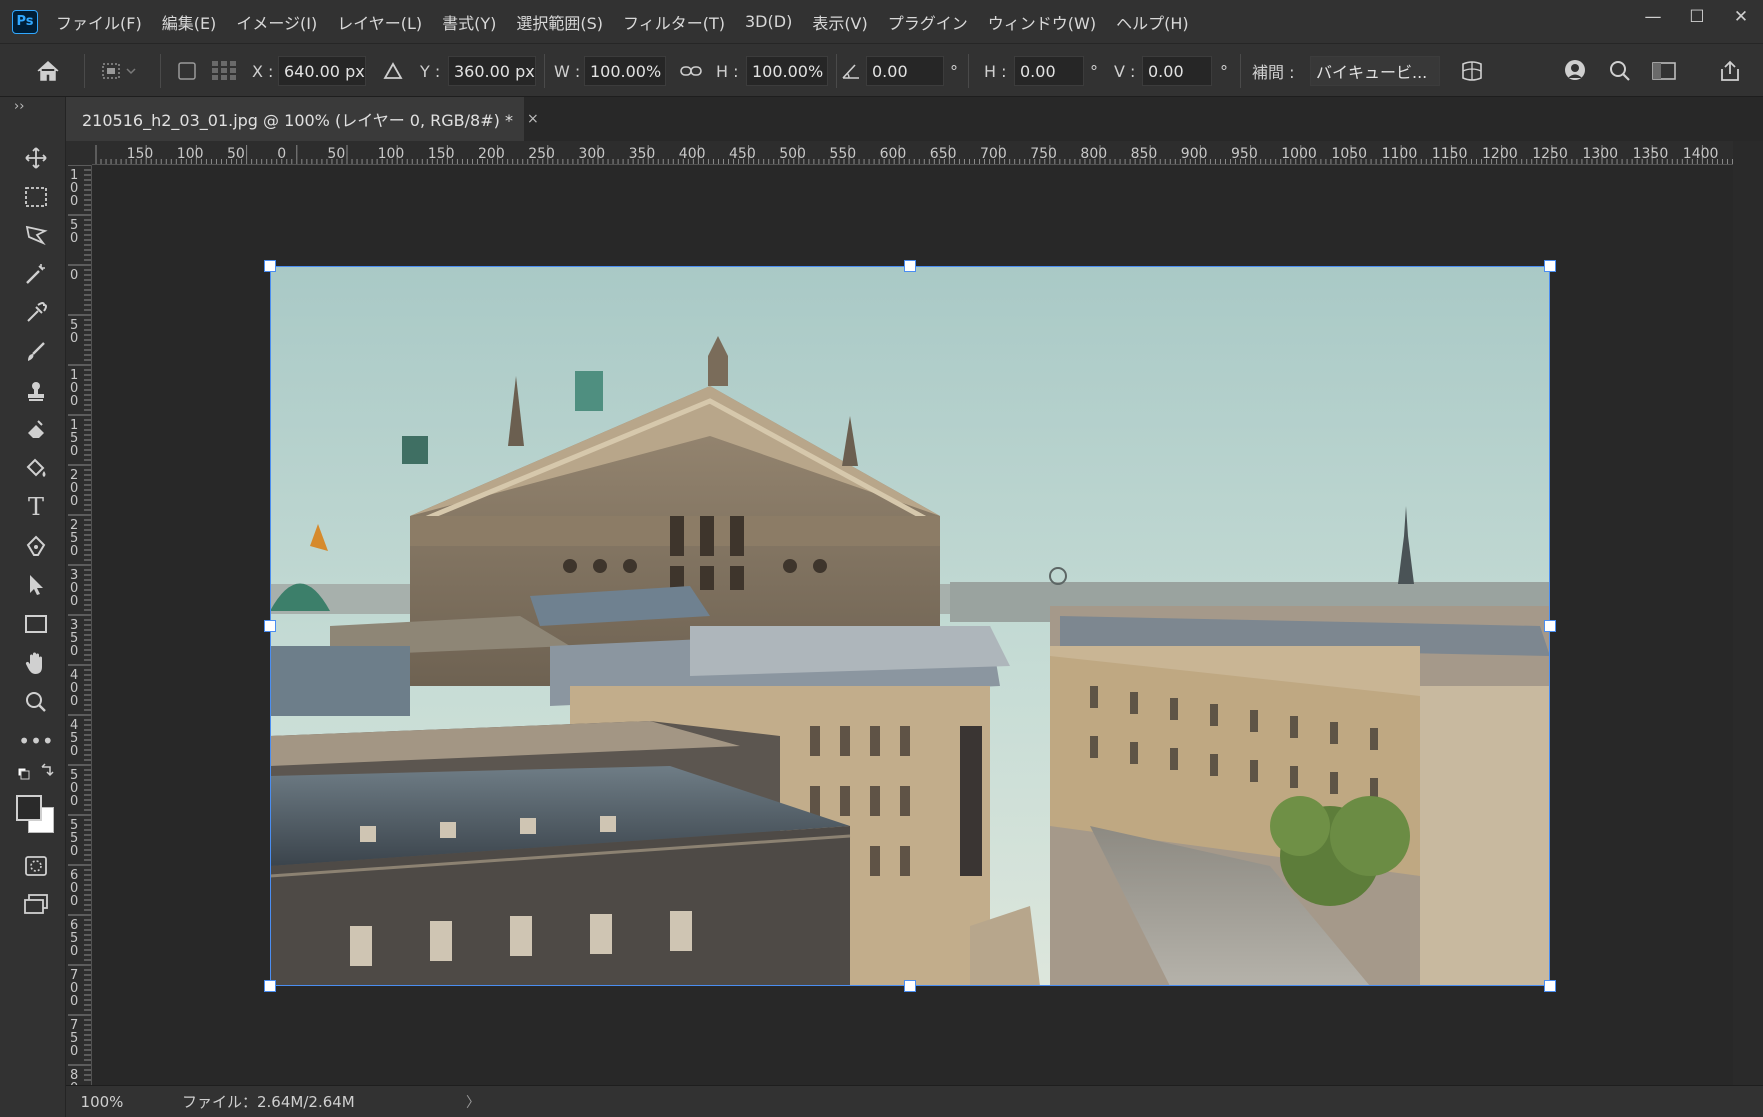  I want to click on ruler-h-label: 550, so click(842, 154).